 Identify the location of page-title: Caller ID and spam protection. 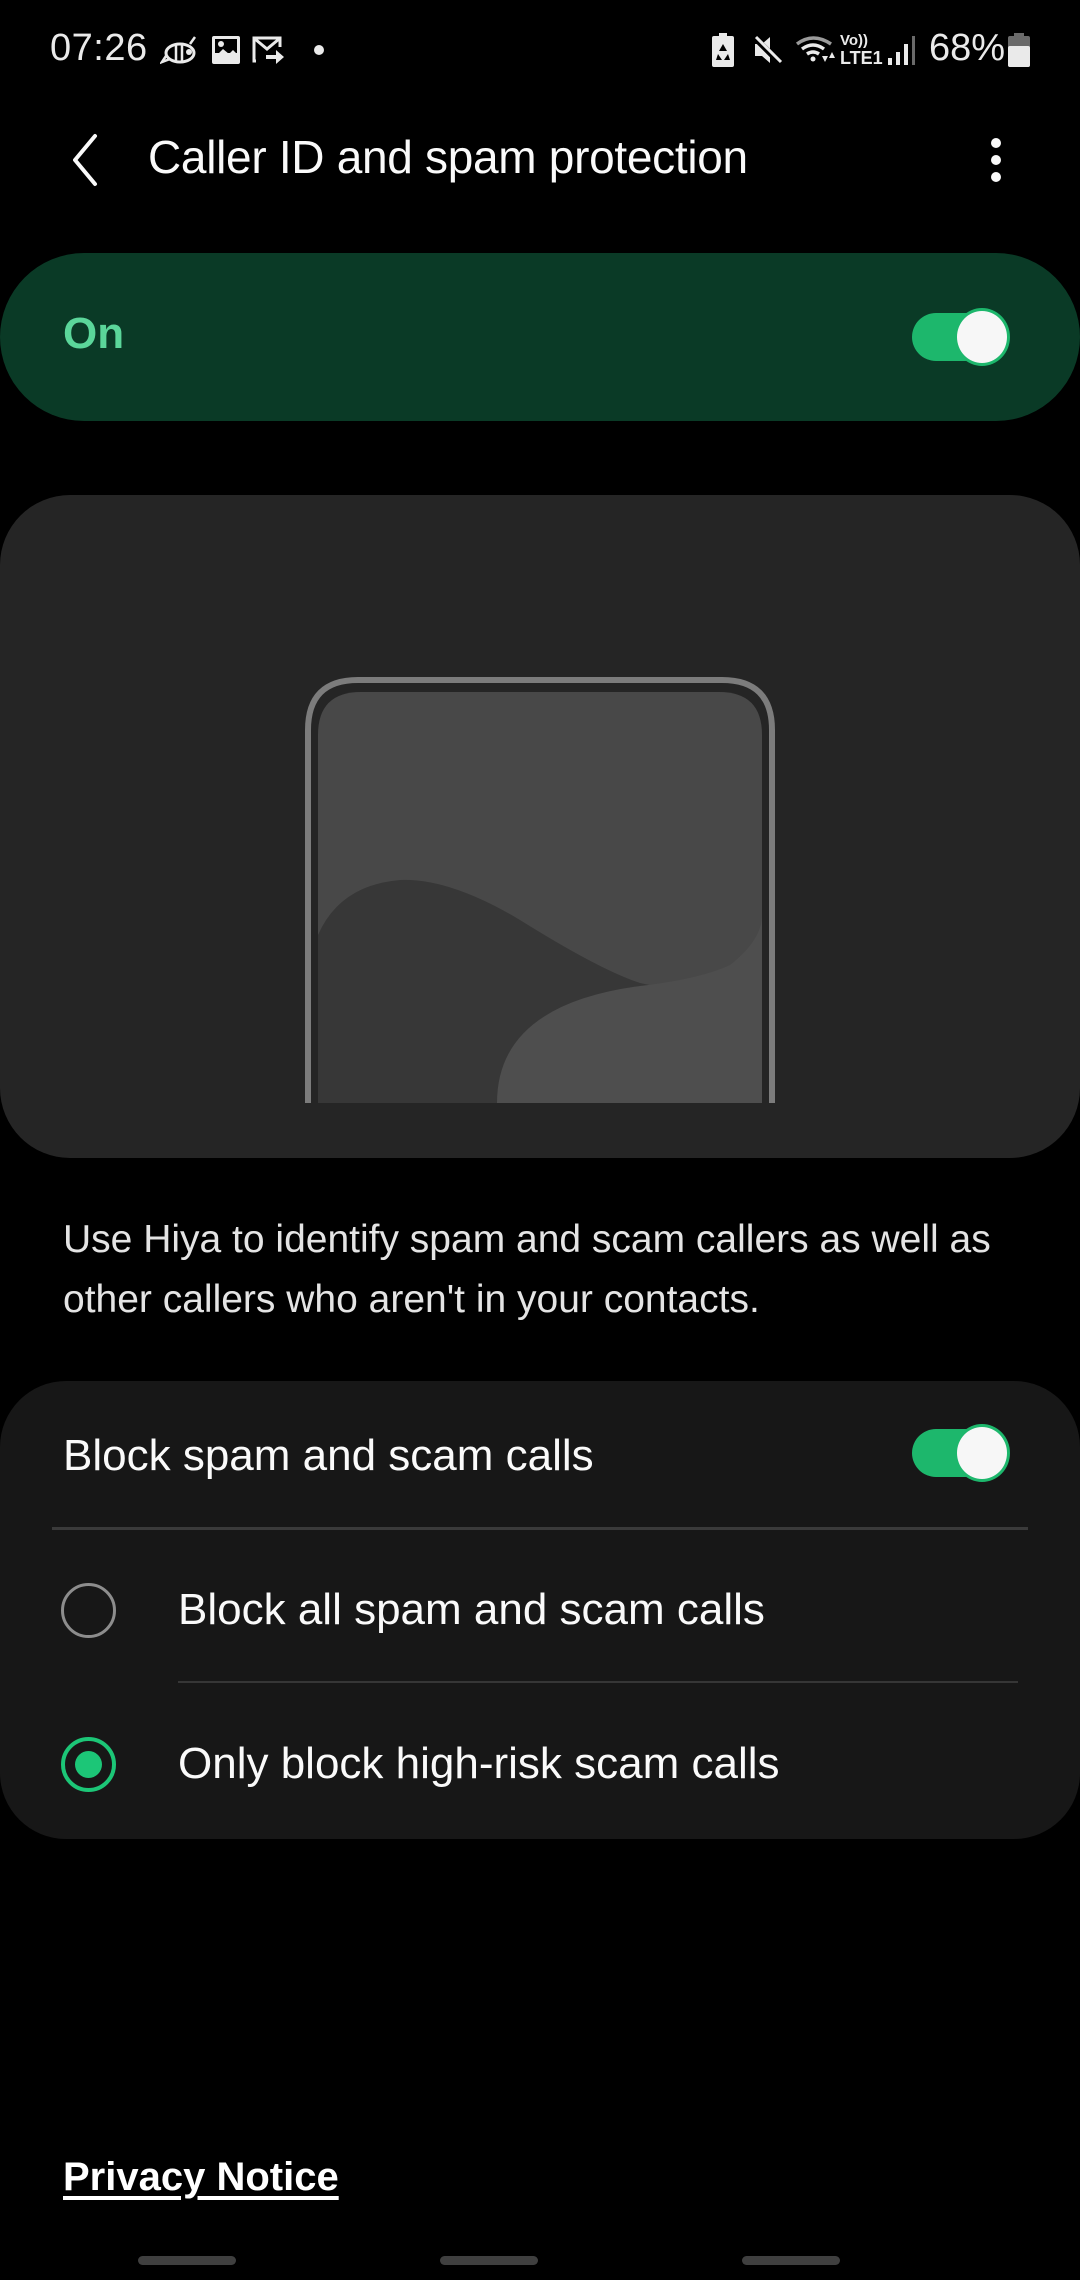
(448, 157).